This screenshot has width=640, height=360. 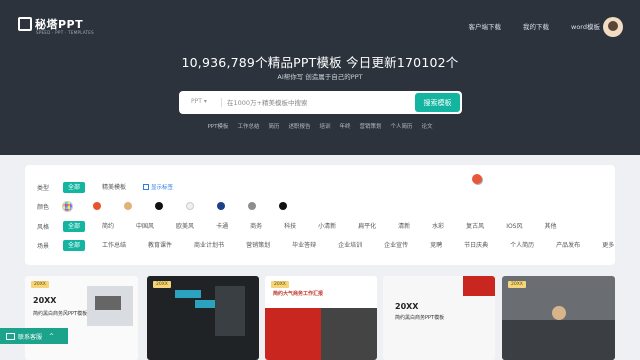 What do you see at coordinates (196, 101) in the screenshot?
I see `search-type-label: PPT` at bounding box center [196, 101].